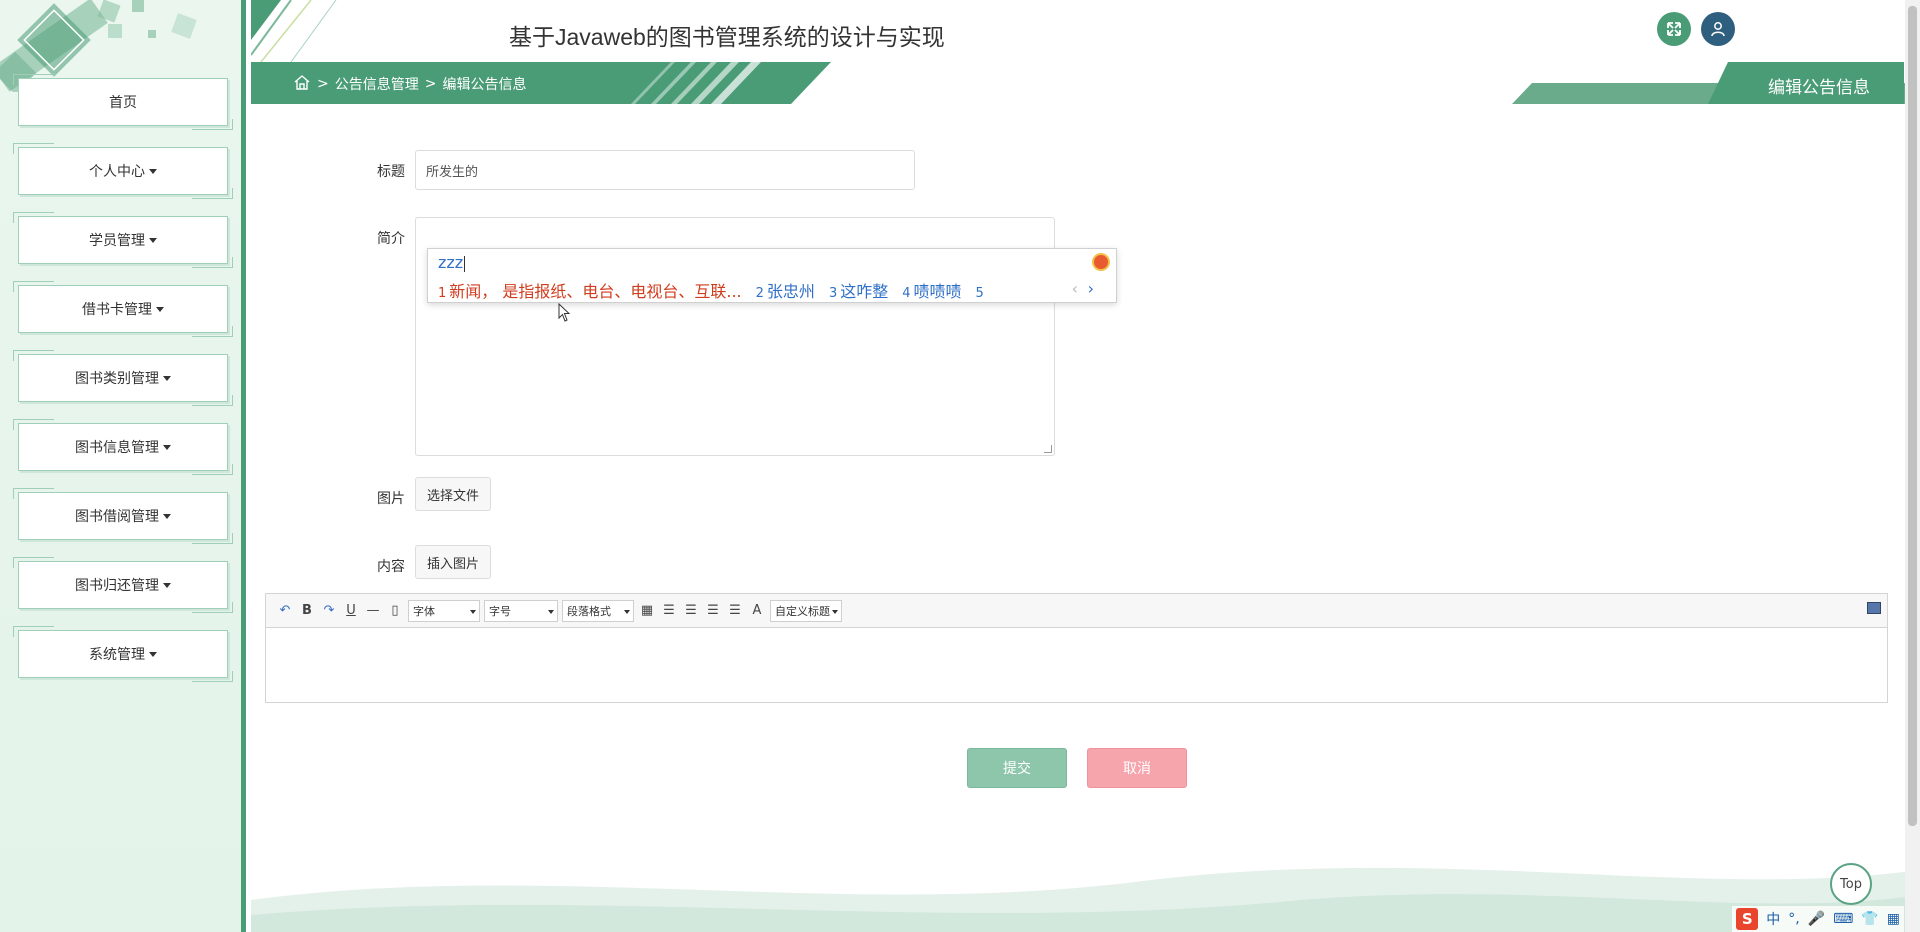 Image resolution: width=1920 pixels, height=932 pixels. I want to click on sidebar-item-label: 图书归还管理, so click(117, 586).